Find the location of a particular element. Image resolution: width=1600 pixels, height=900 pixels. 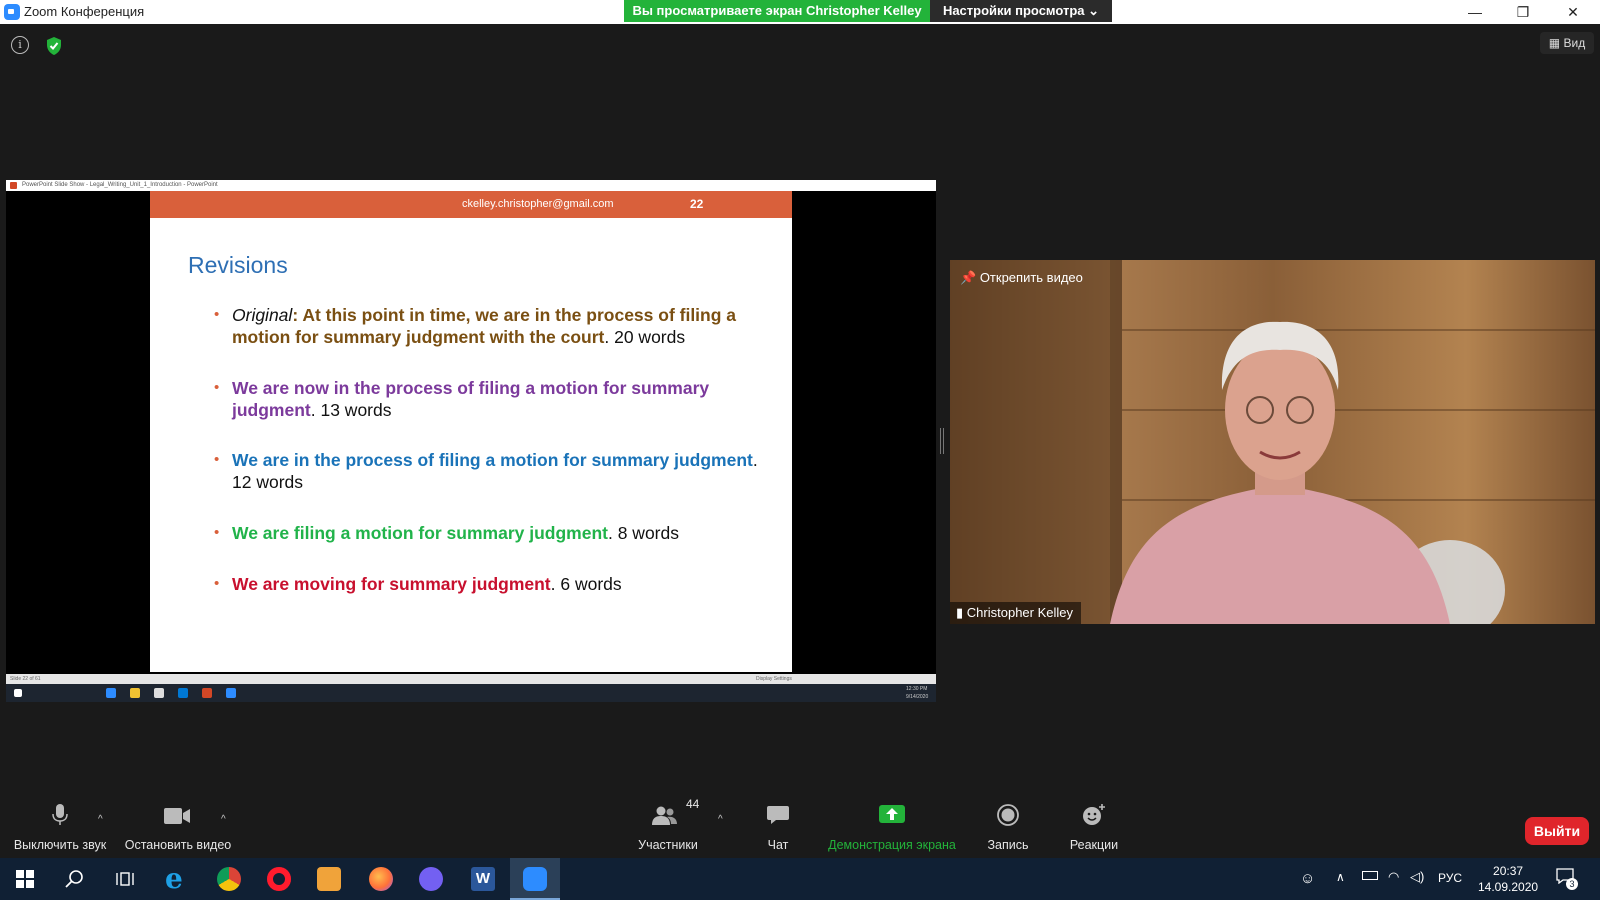

start-button is located at coordinates (25, 879).